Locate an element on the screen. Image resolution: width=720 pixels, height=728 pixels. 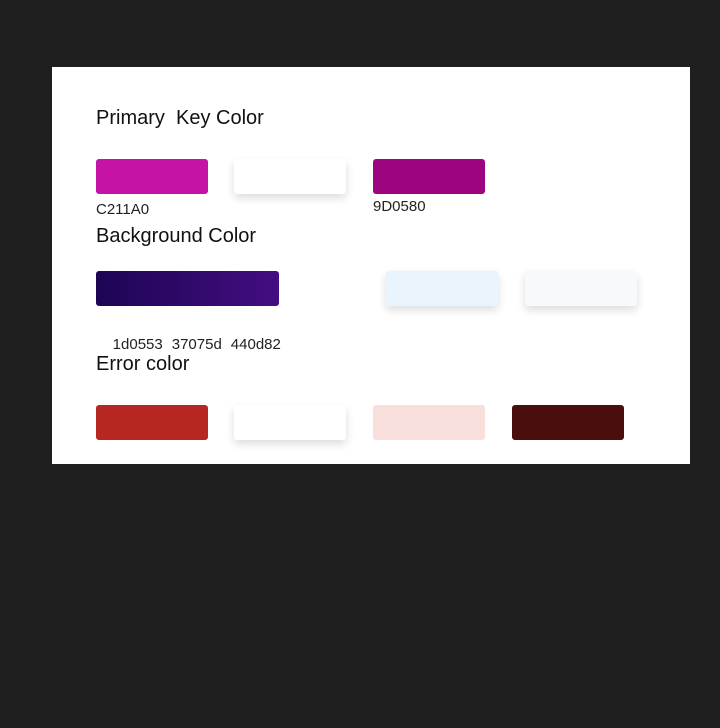
primary-code-c211a0: C211A0 is located at coordinates (123, 209).